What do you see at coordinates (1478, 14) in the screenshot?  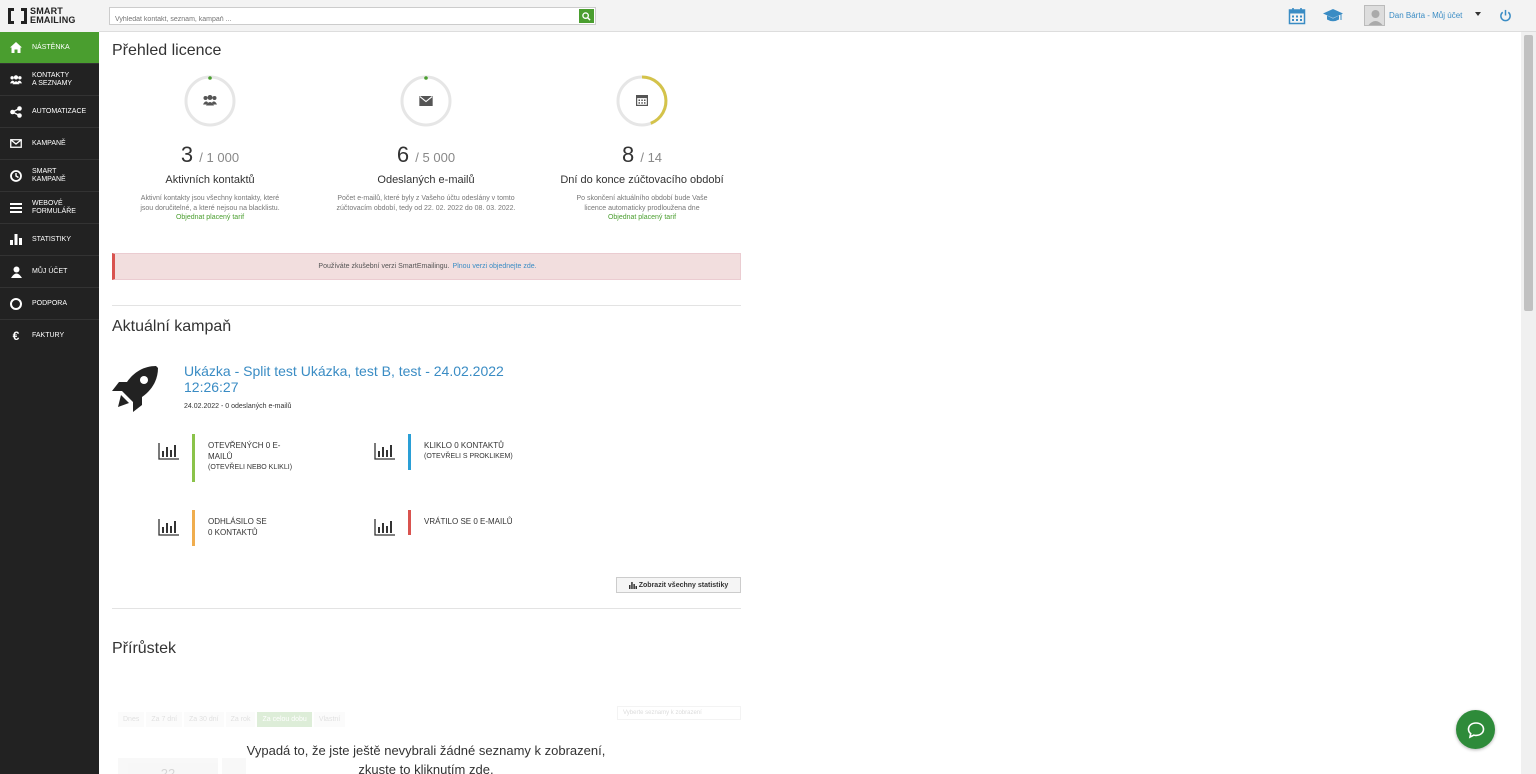 I see `chevron-down-icon` at bounding box center [1478, 14].